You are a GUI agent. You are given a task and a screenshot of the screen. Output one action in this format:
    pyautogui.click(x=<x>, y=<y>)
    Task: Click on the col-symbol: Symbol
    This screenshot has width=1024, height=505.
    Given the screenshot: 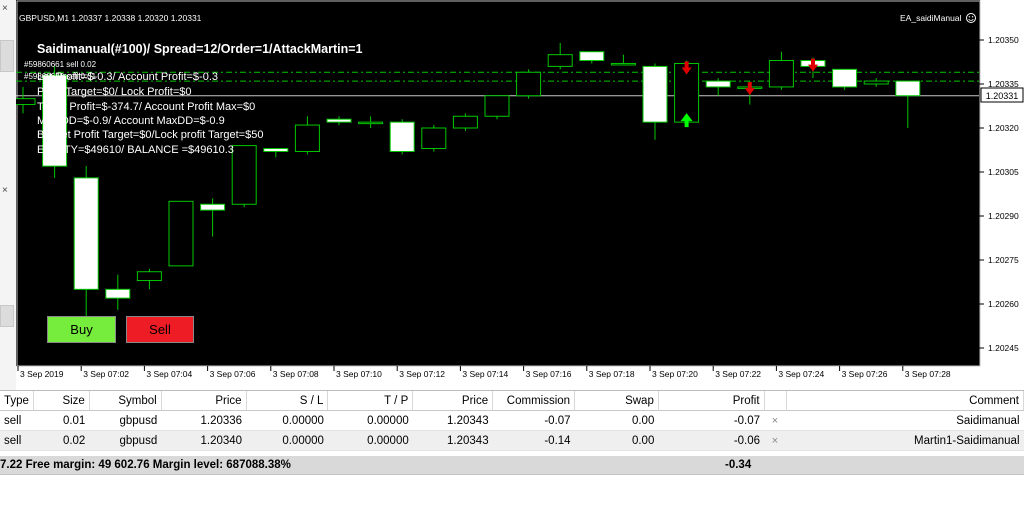 What is the action you would take?
    pyautogui.click(x=125, y=401)
    